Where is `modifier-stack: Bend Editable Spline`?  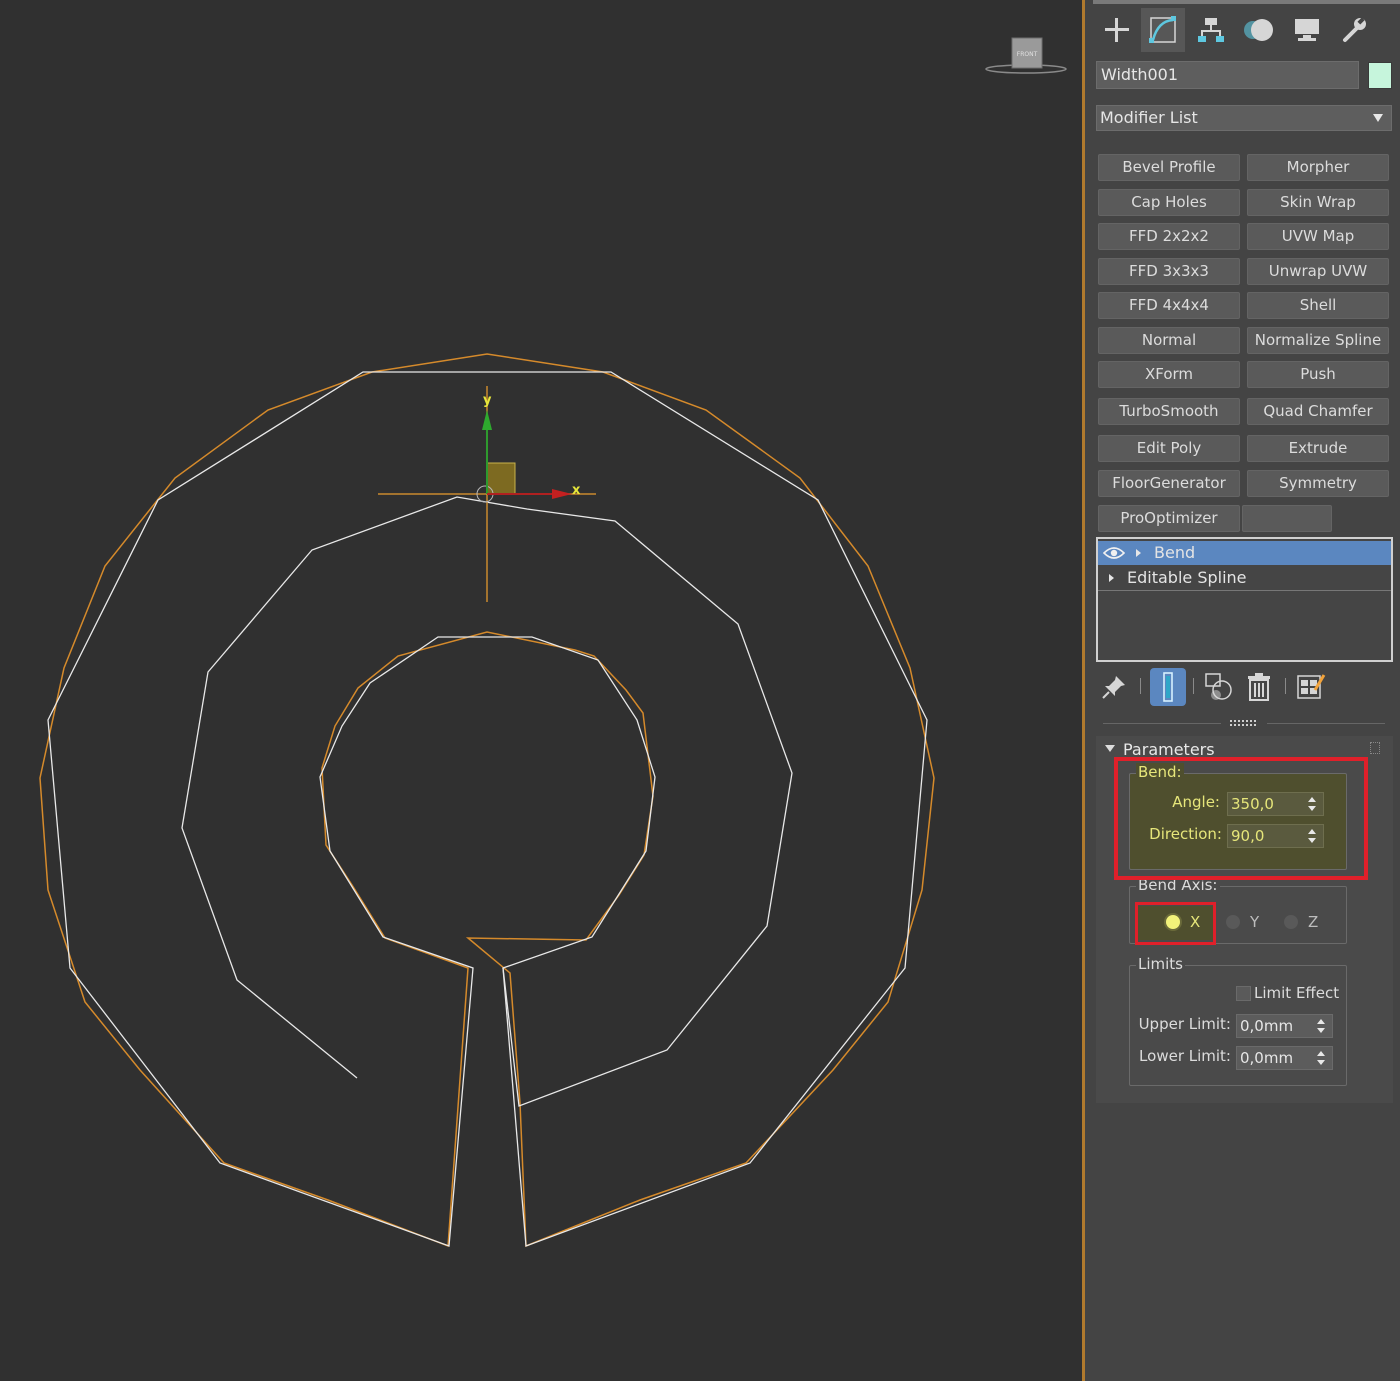 modifier-stack: Bend Editable Spline is located at coordinates (1244, 599).